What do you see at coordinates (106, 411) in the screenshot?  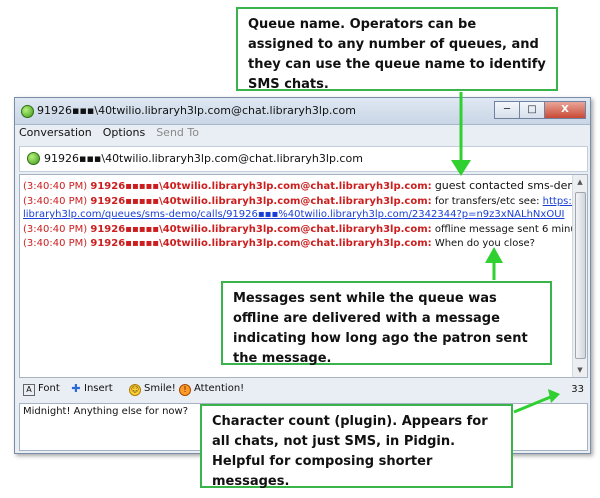 I see `message-input-text: Midnight! Anything else for now?` at bounding box center [106, 411].